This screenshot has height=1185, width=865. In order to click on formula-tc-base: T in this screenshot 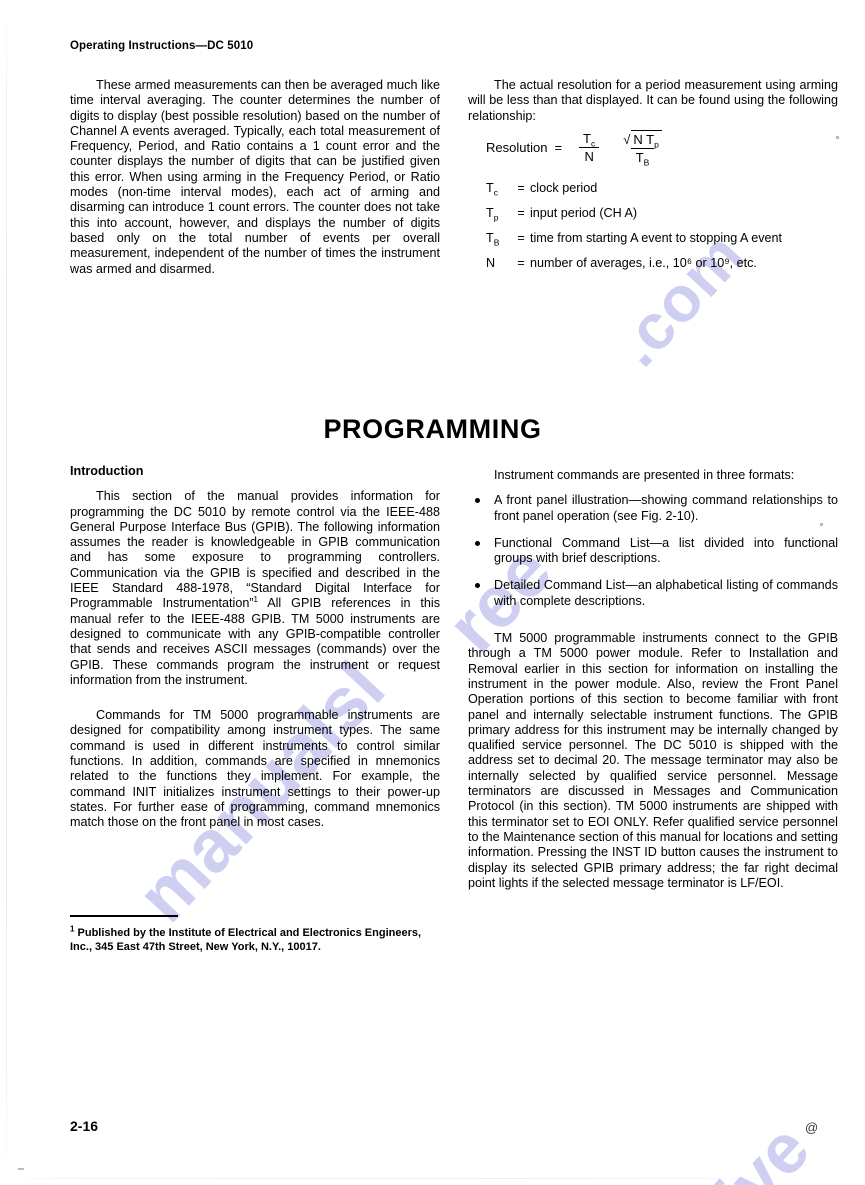, I will do `click(587, 138)`.